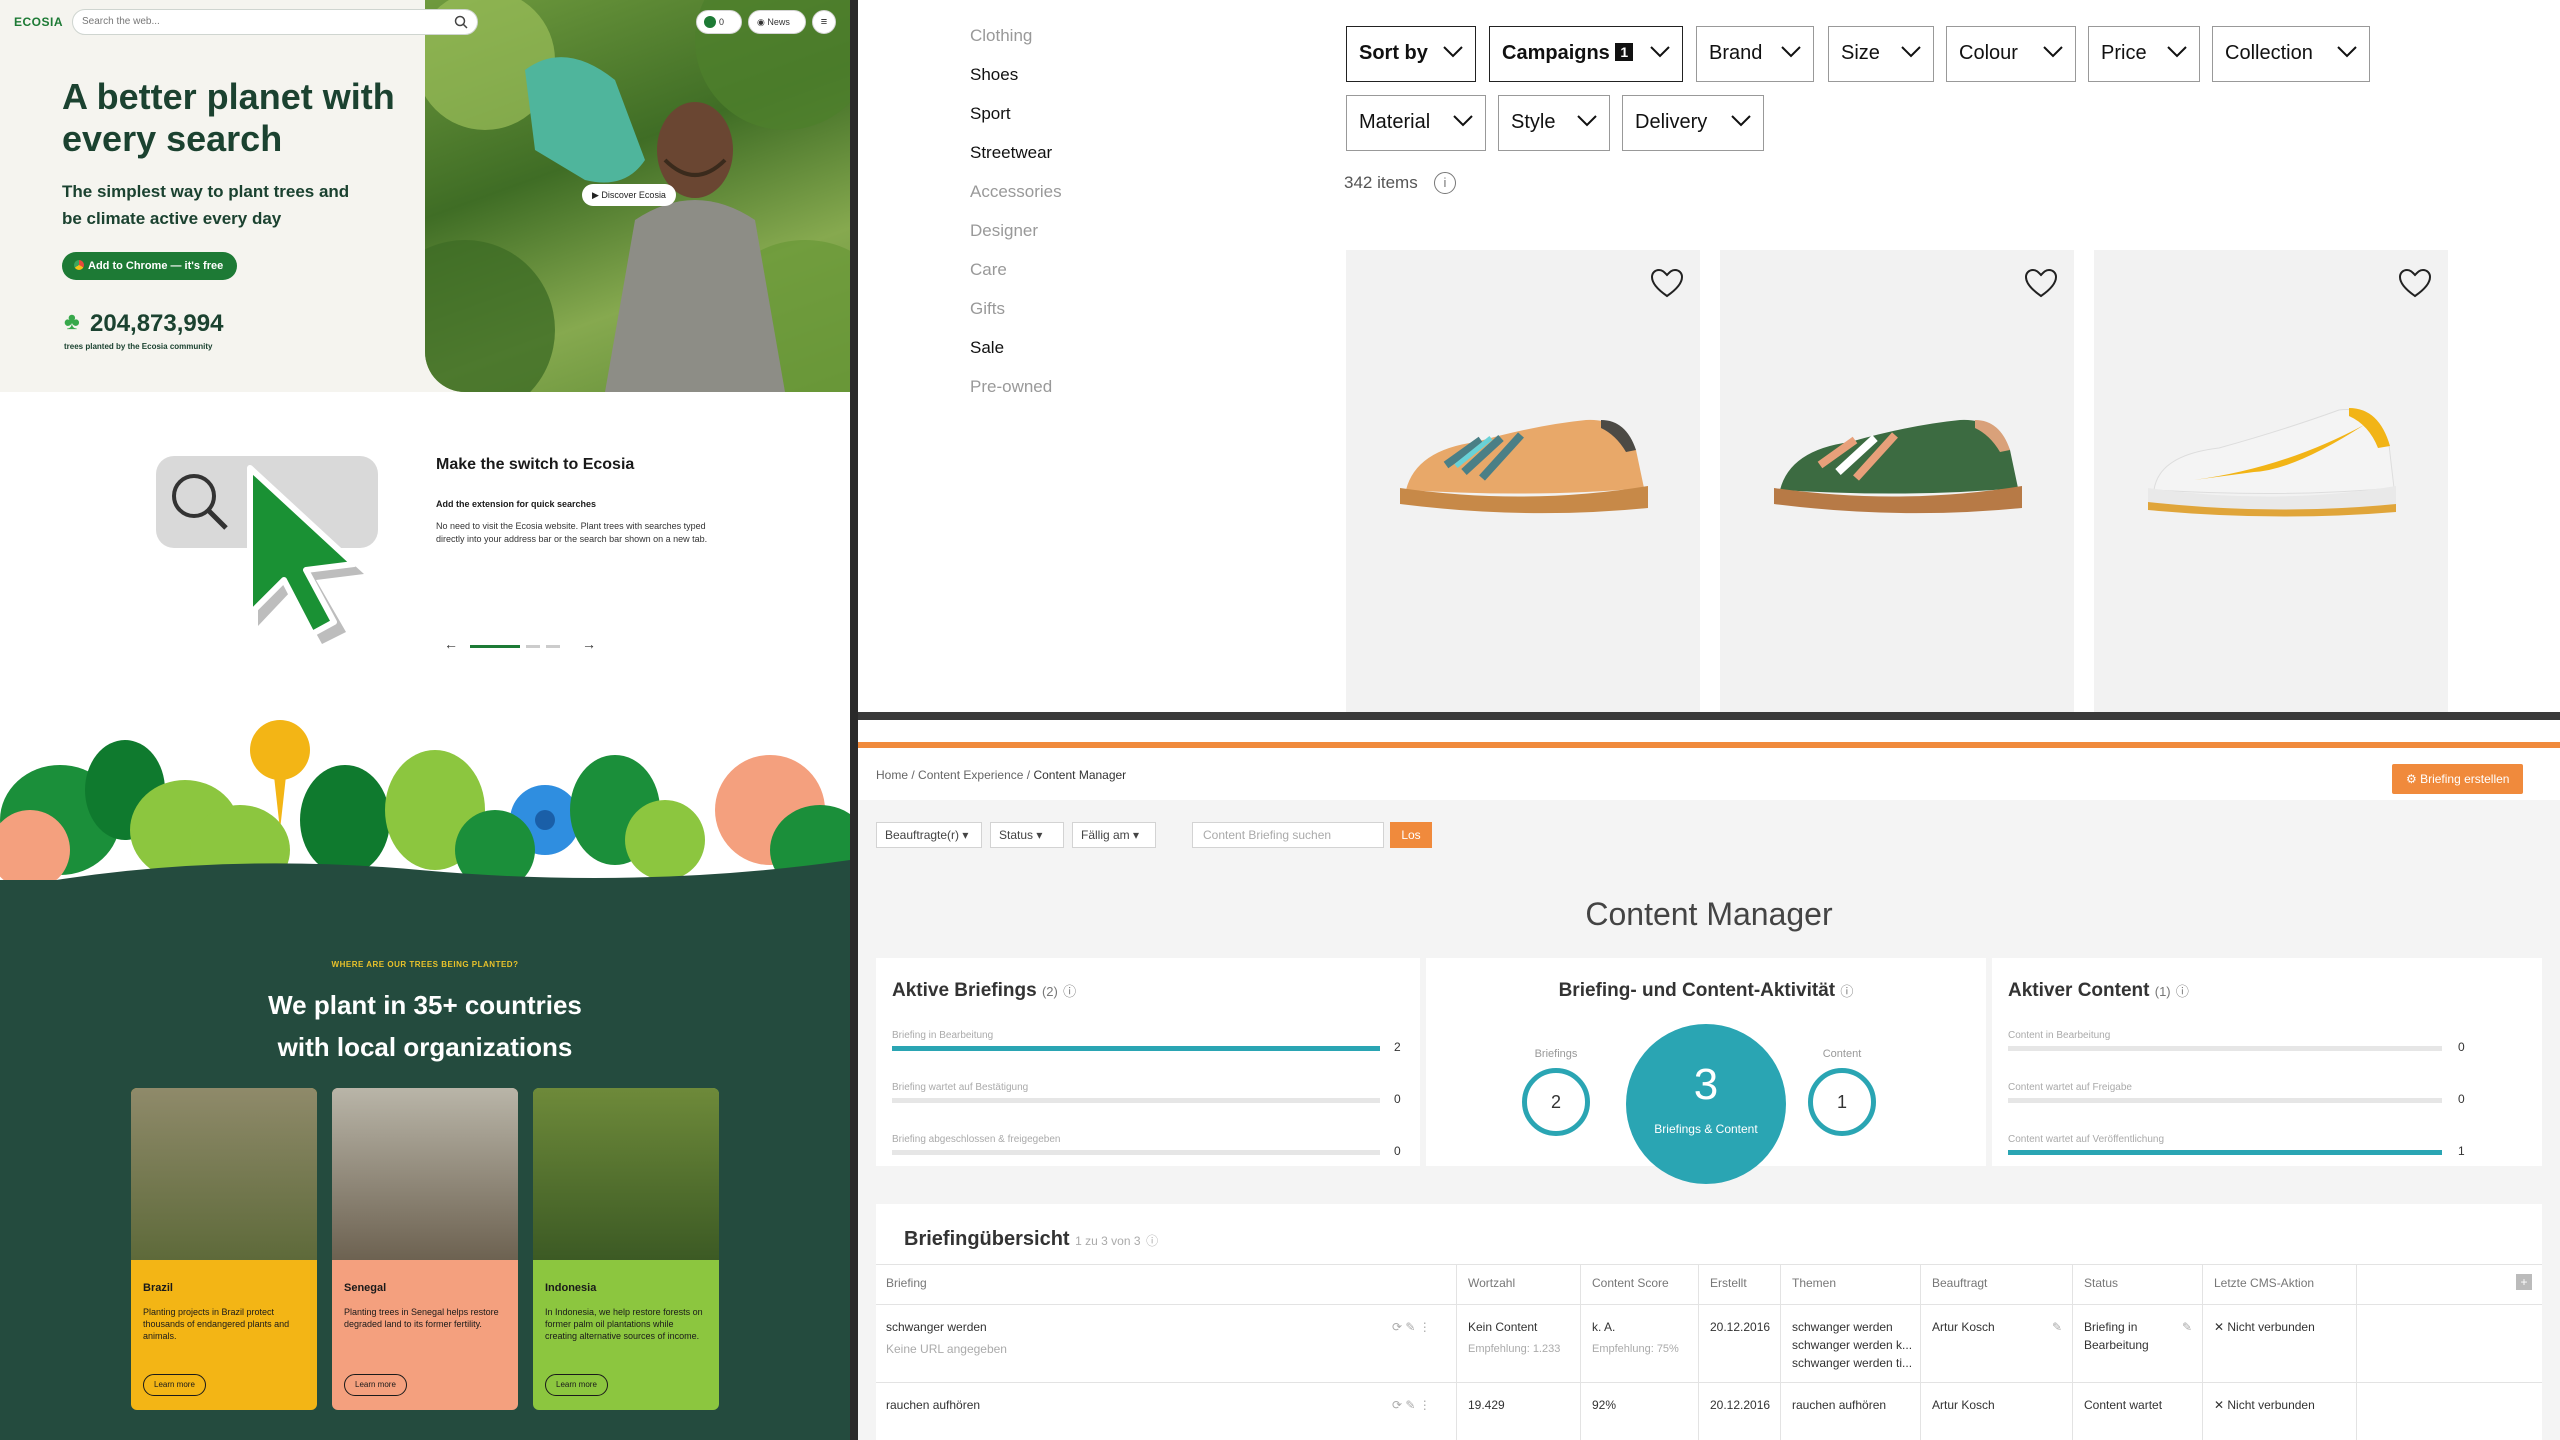 Image resolution: width=2560 pixels, height=1440 pixels. What do you see at coordinates (970, 775) in the screenshot?
I see `breadcrumb-content-experience: Content Experience` at bounding box center [970, 775].